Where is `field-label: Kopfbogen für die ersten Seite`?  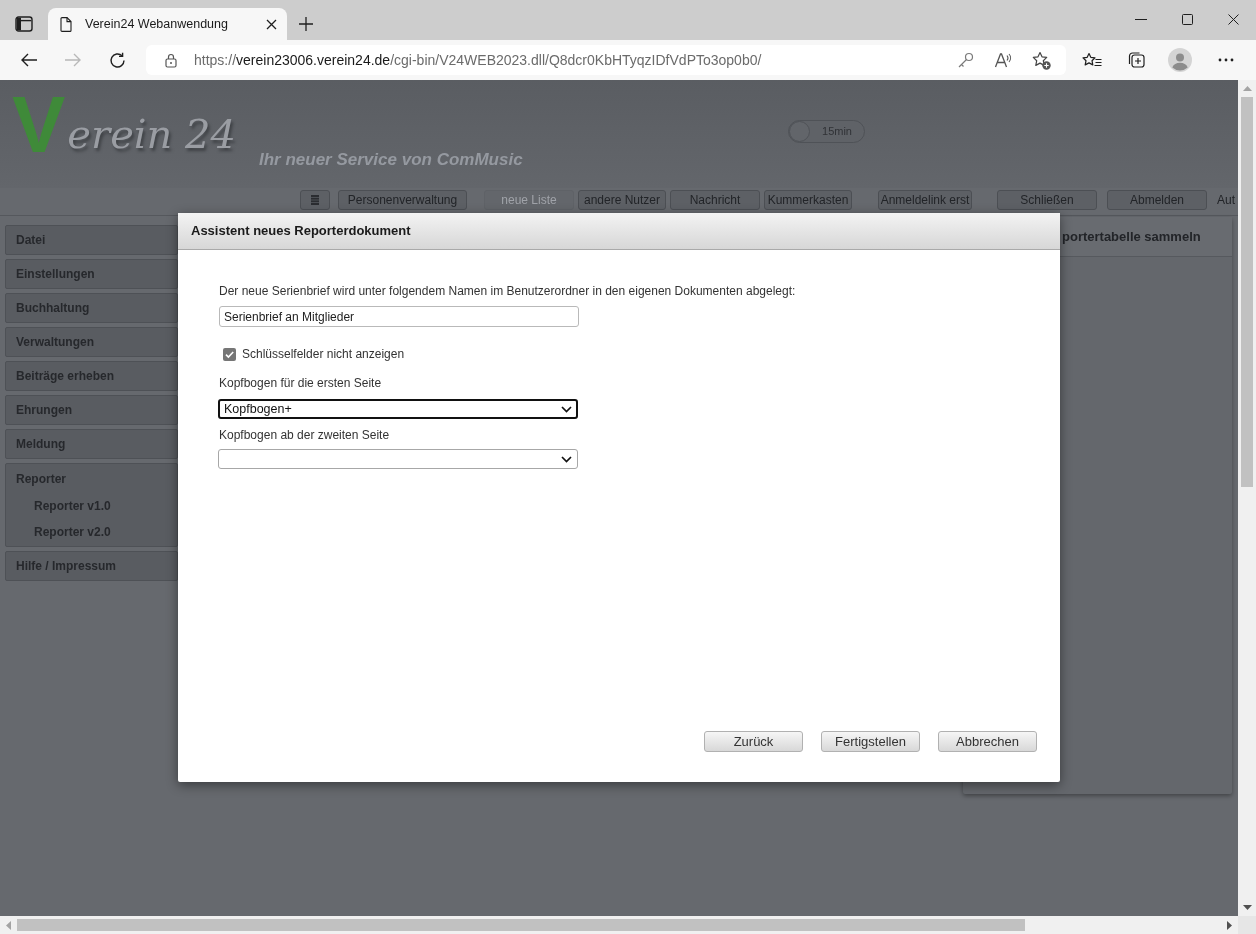
field-label: Kopfbogen für die ersten Seite is located at coordinates (300, 383).